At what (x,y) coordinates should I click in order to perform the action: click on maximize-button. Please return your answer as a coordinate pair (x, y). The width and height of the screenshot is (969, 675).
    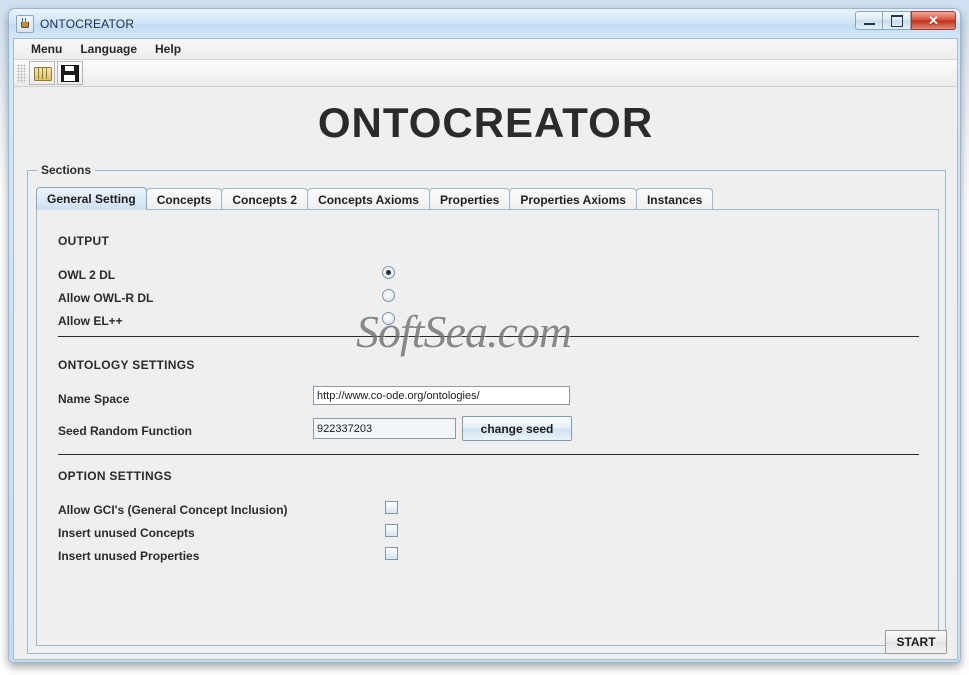
    Looking at the image, I should click on (897, 20).